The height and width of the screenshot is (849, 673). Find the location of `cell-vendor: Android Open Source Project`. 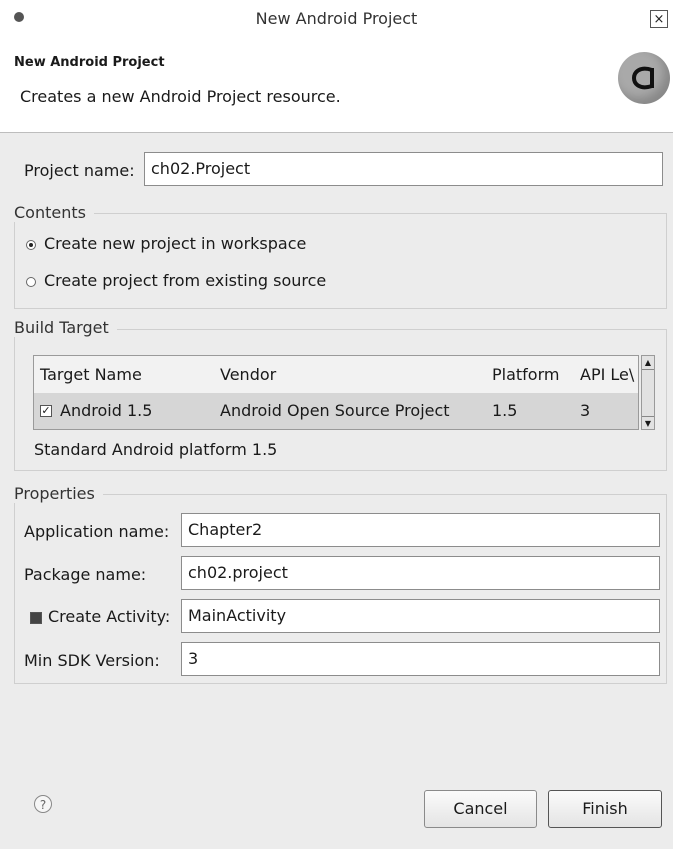

cell-vendor: Android Open Source Project is located at coordinates (335, 410).